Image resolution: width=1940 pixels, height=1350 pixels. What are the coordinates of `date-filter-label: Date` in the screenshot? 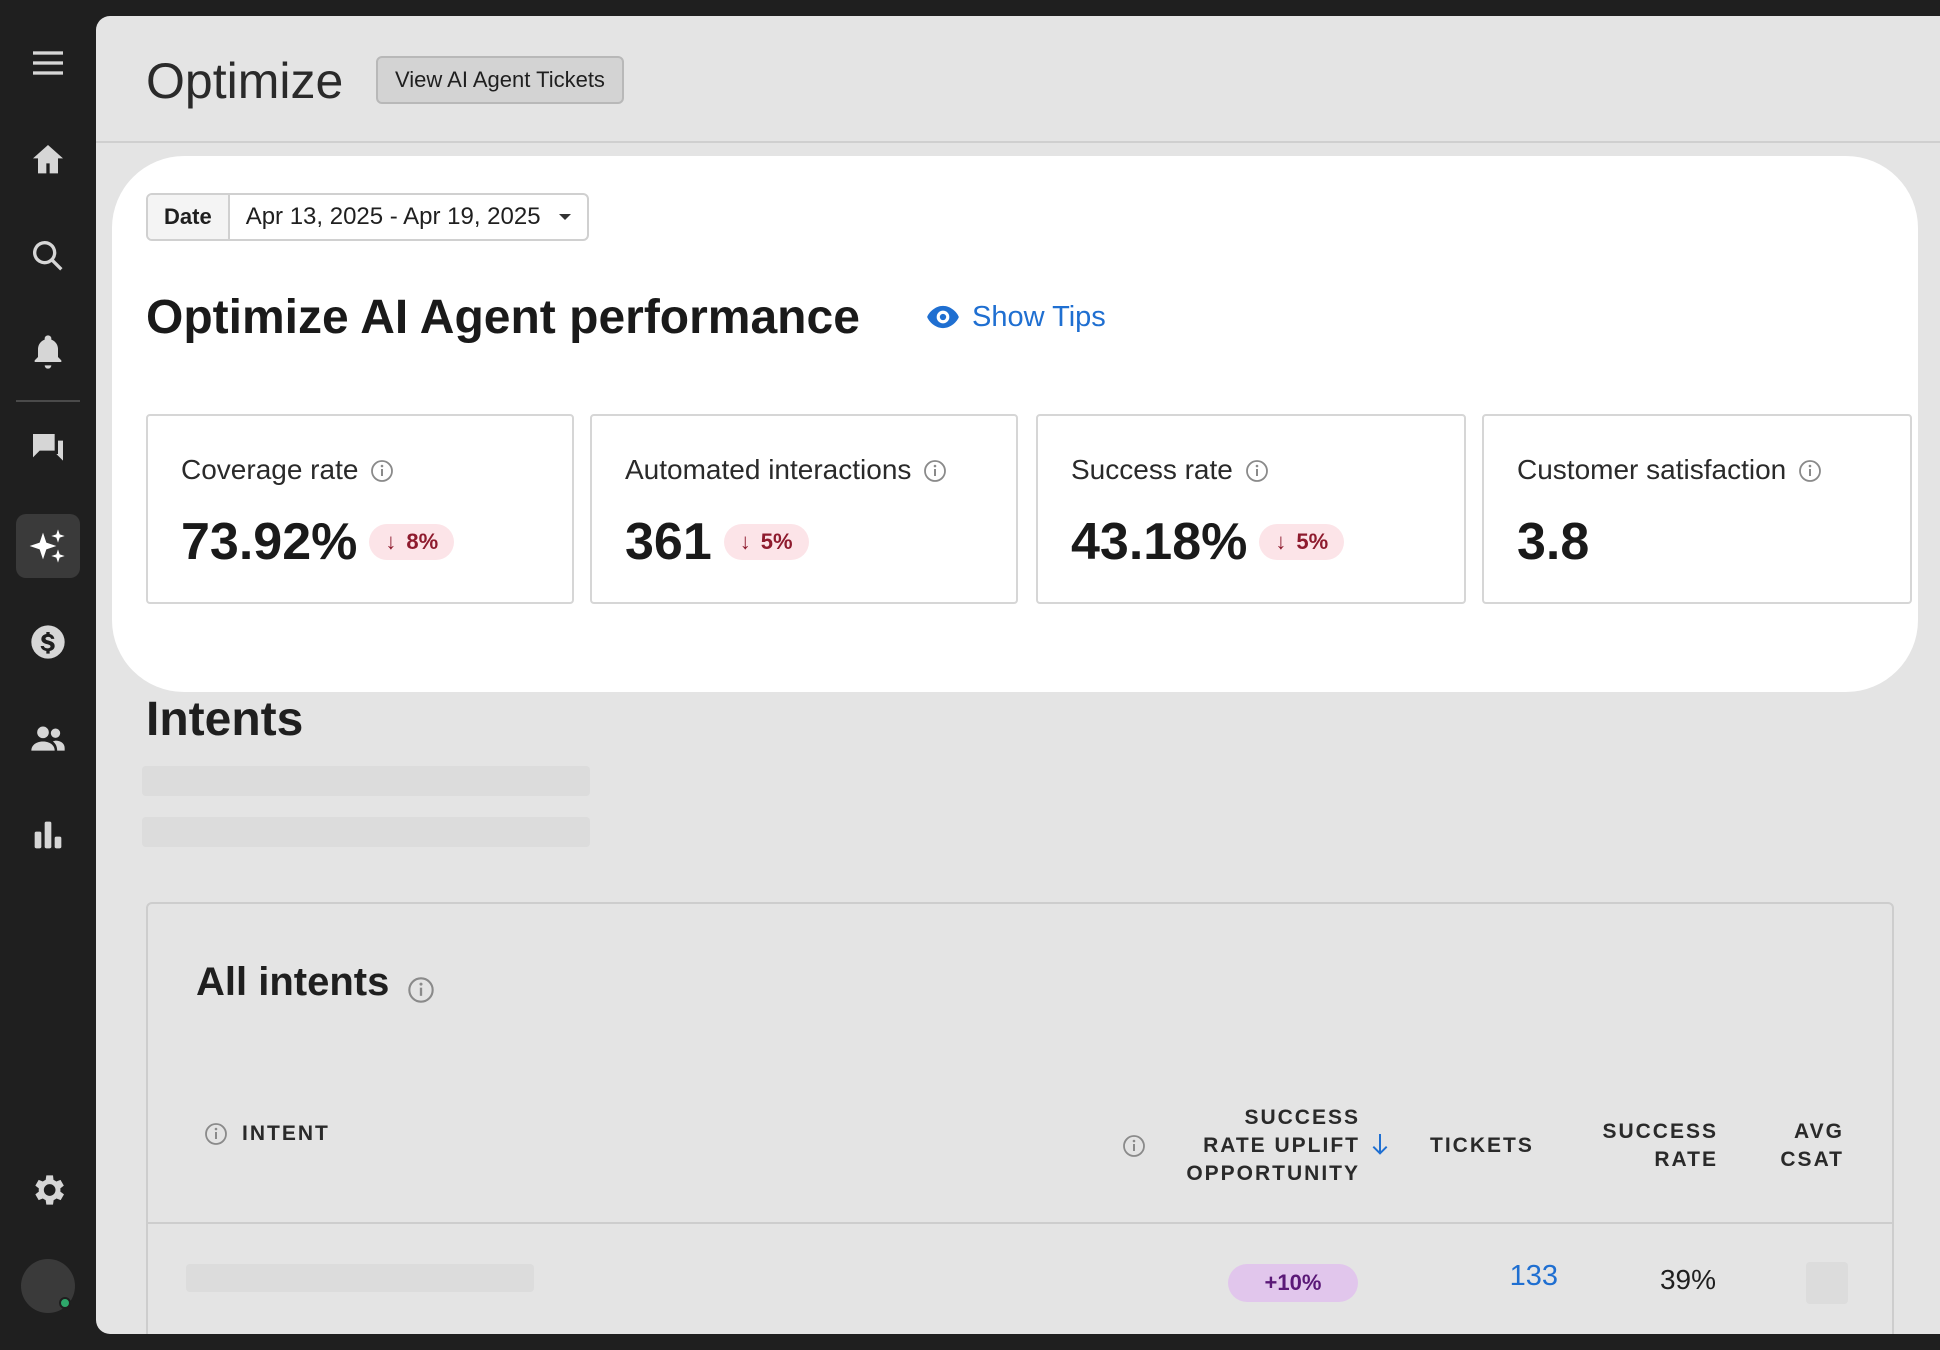 It's located at (189, 217).